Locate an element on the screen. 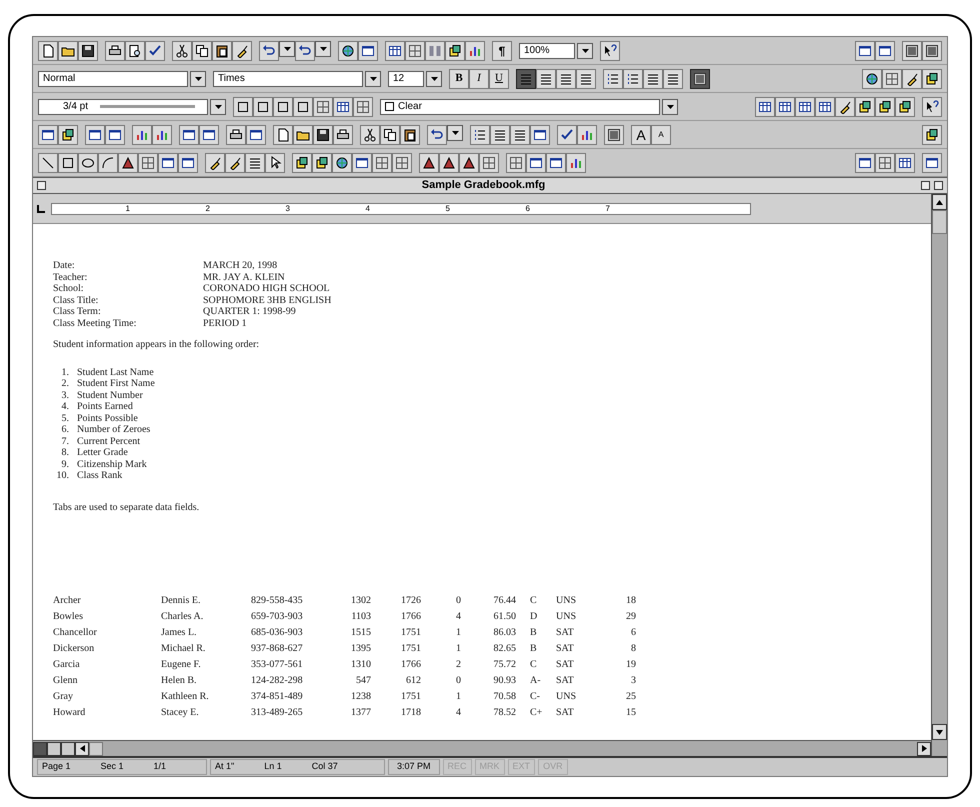  scroll-up-button is located at coordinates (939, 202).